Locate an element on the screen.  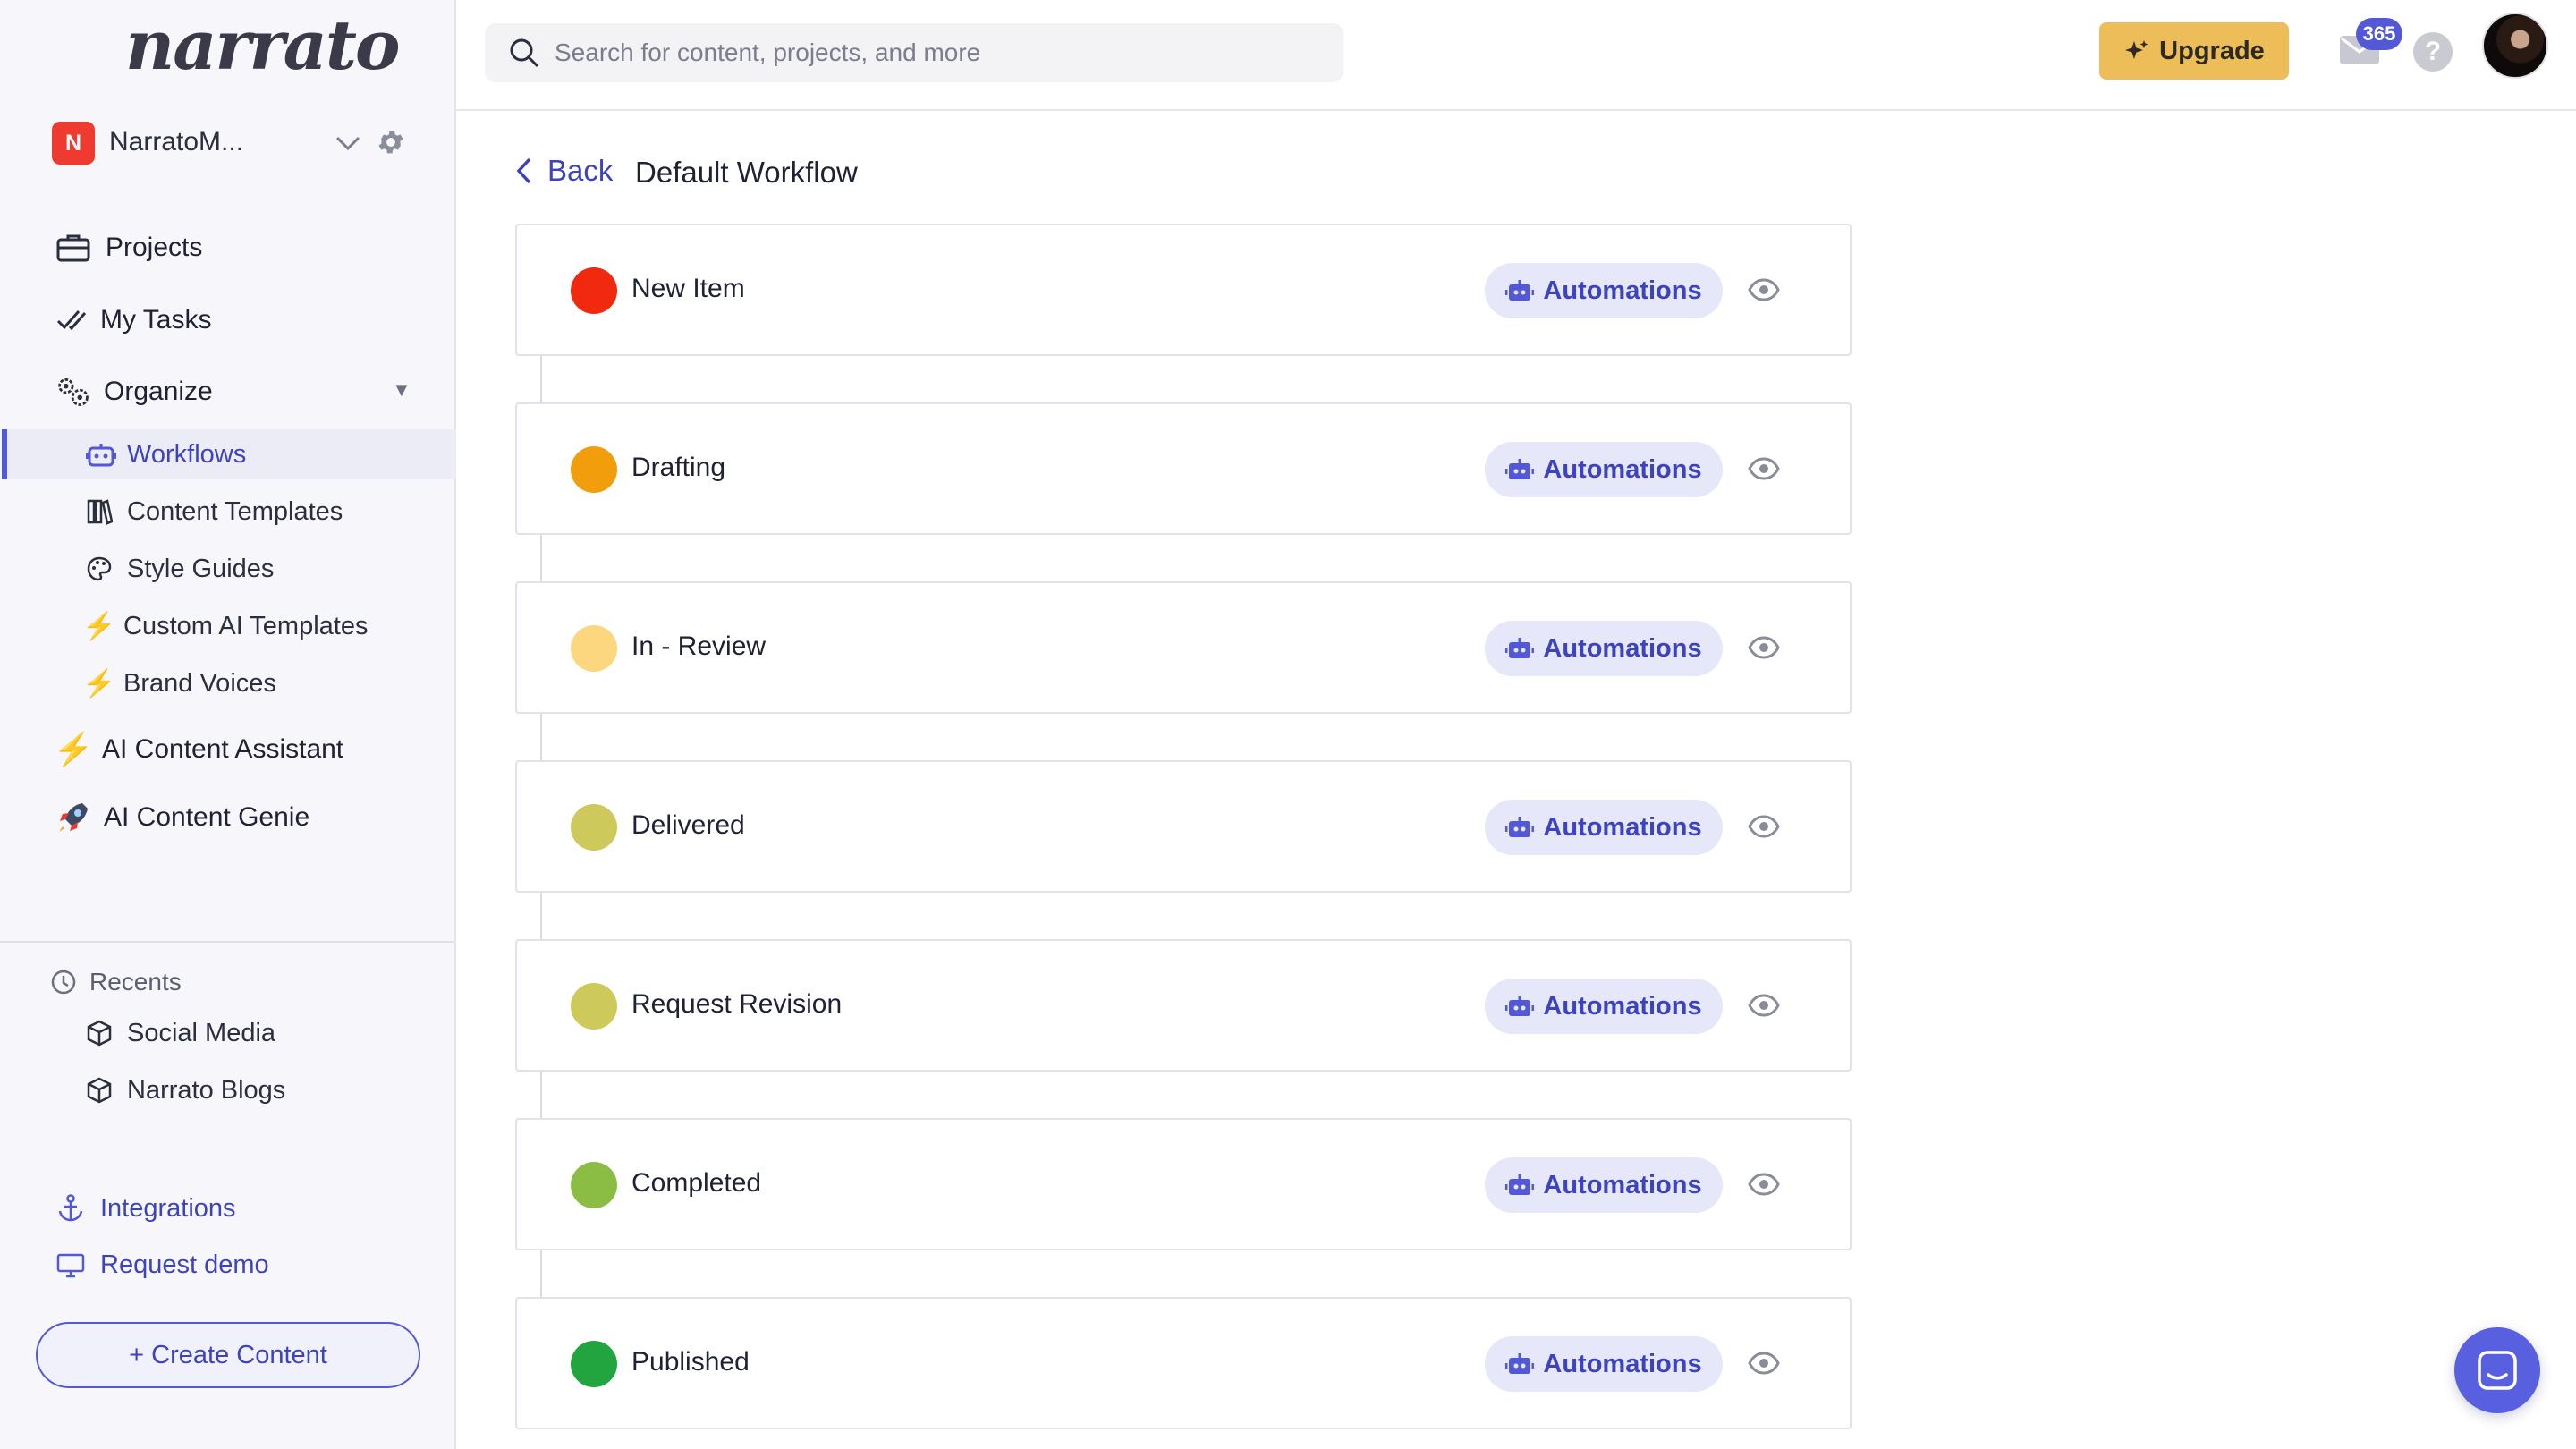
search-input is located at coordinates (939, 53).